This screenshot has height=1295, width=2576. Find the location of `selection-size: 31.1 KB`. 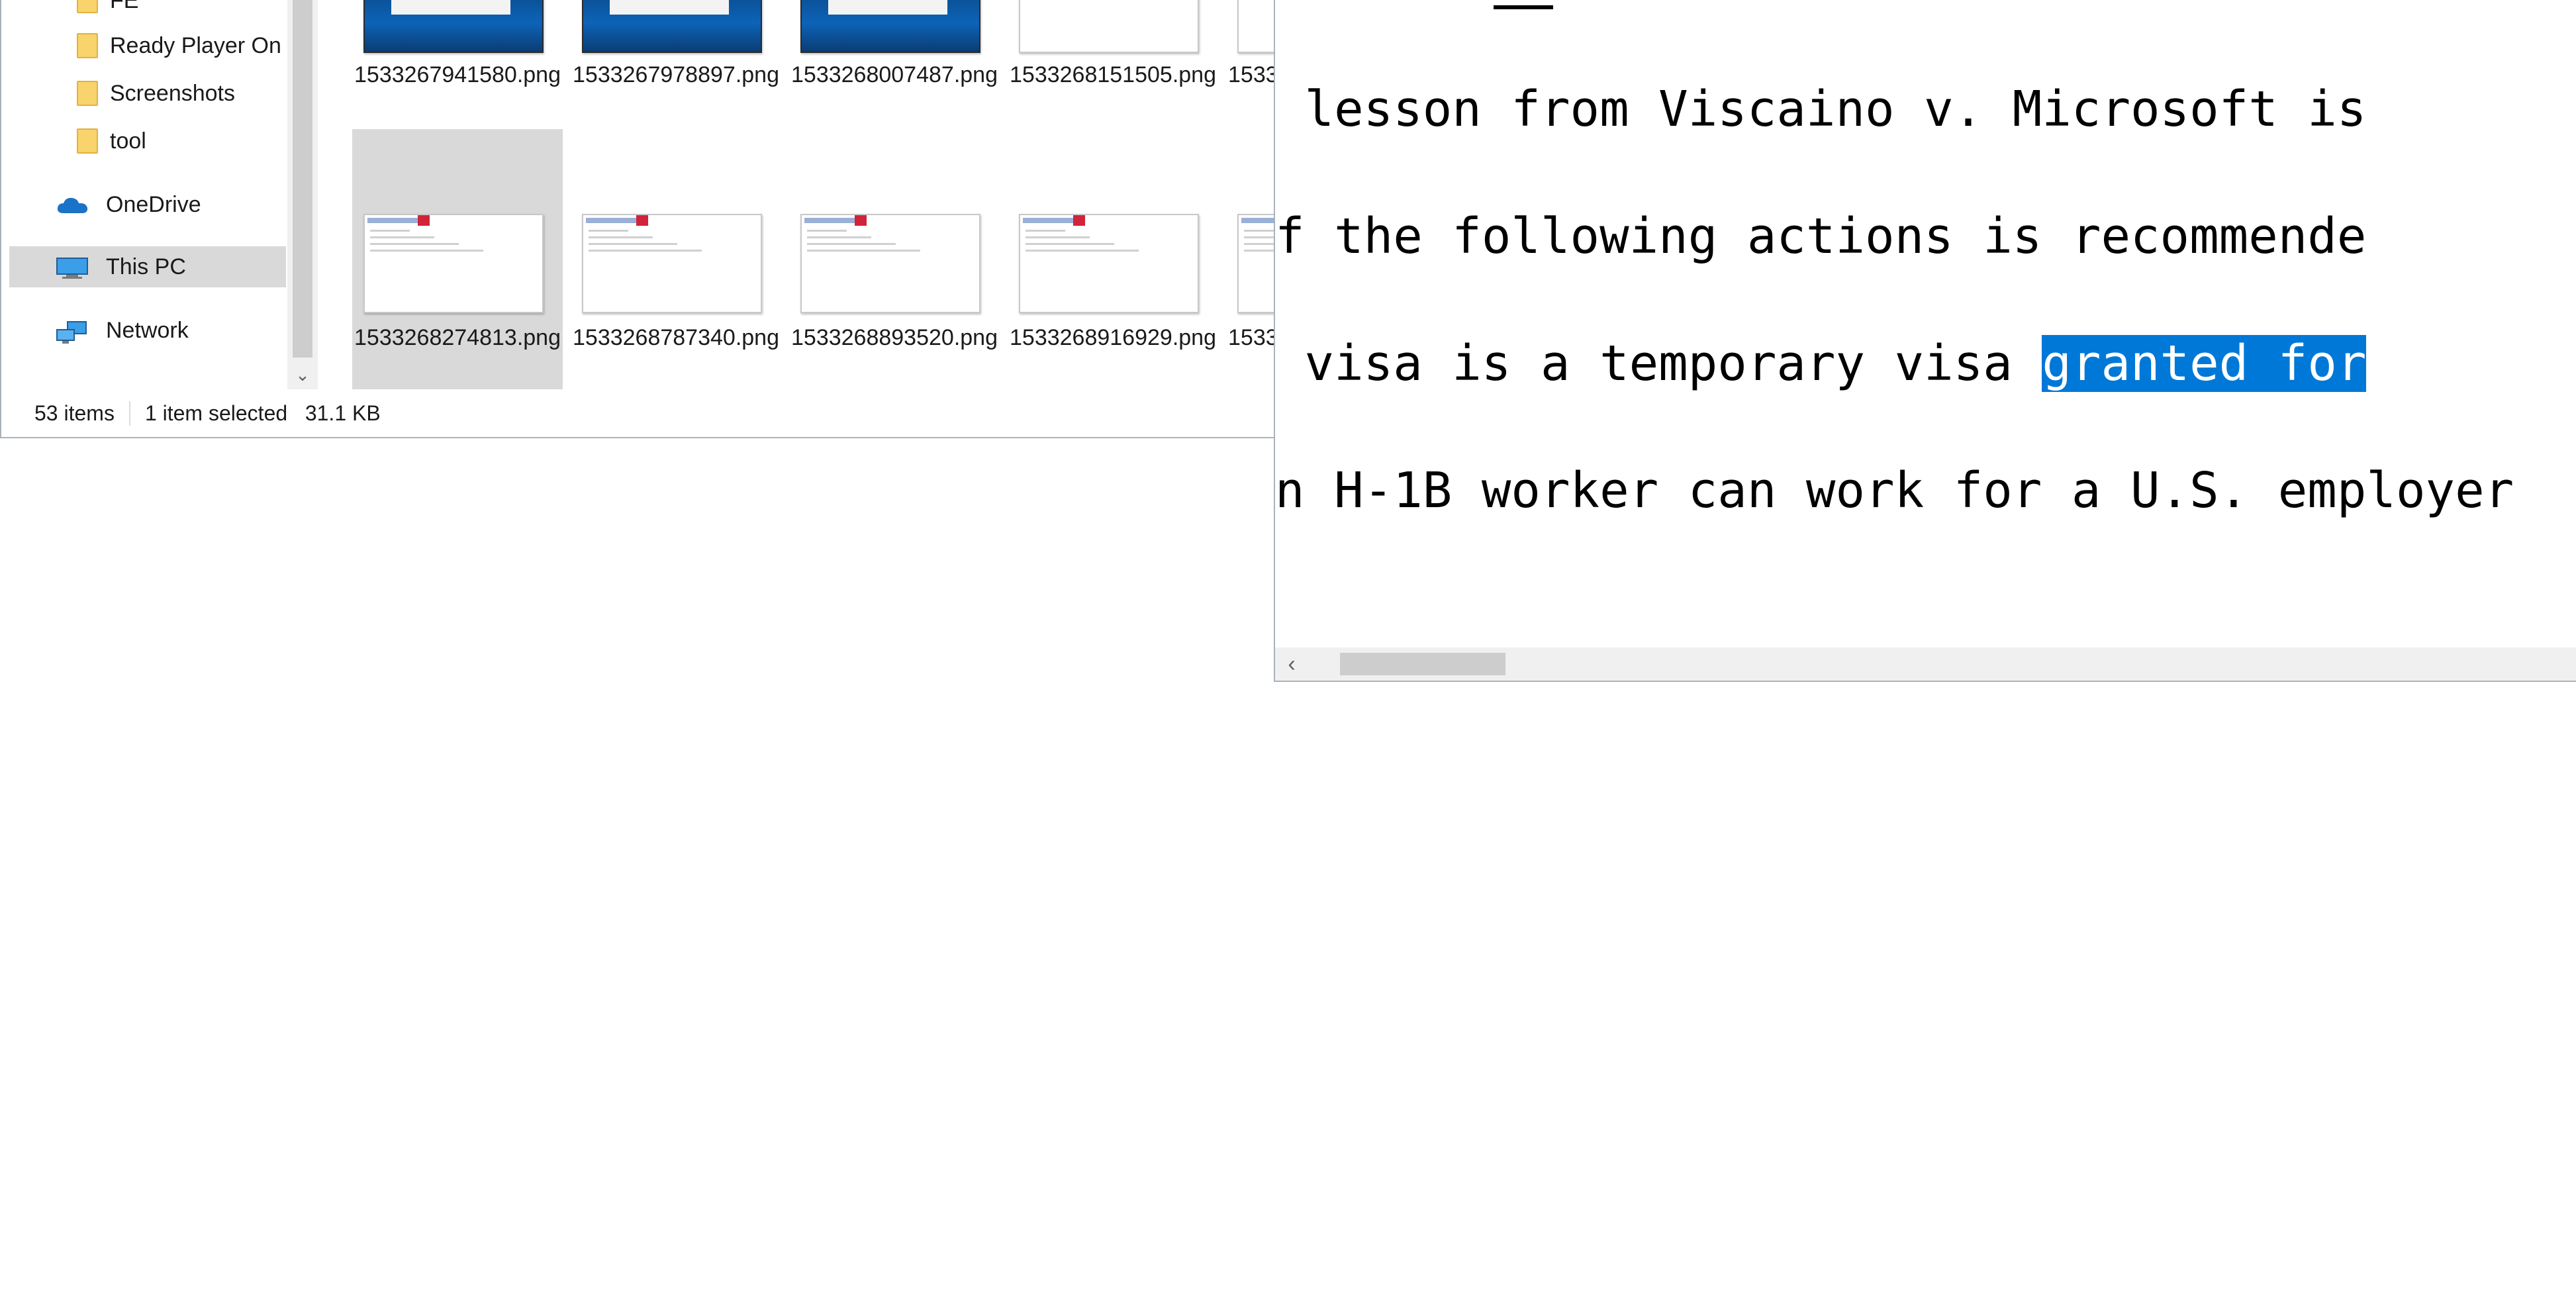

selection-size: 31.1 KB is located at coordinates (343, 413).